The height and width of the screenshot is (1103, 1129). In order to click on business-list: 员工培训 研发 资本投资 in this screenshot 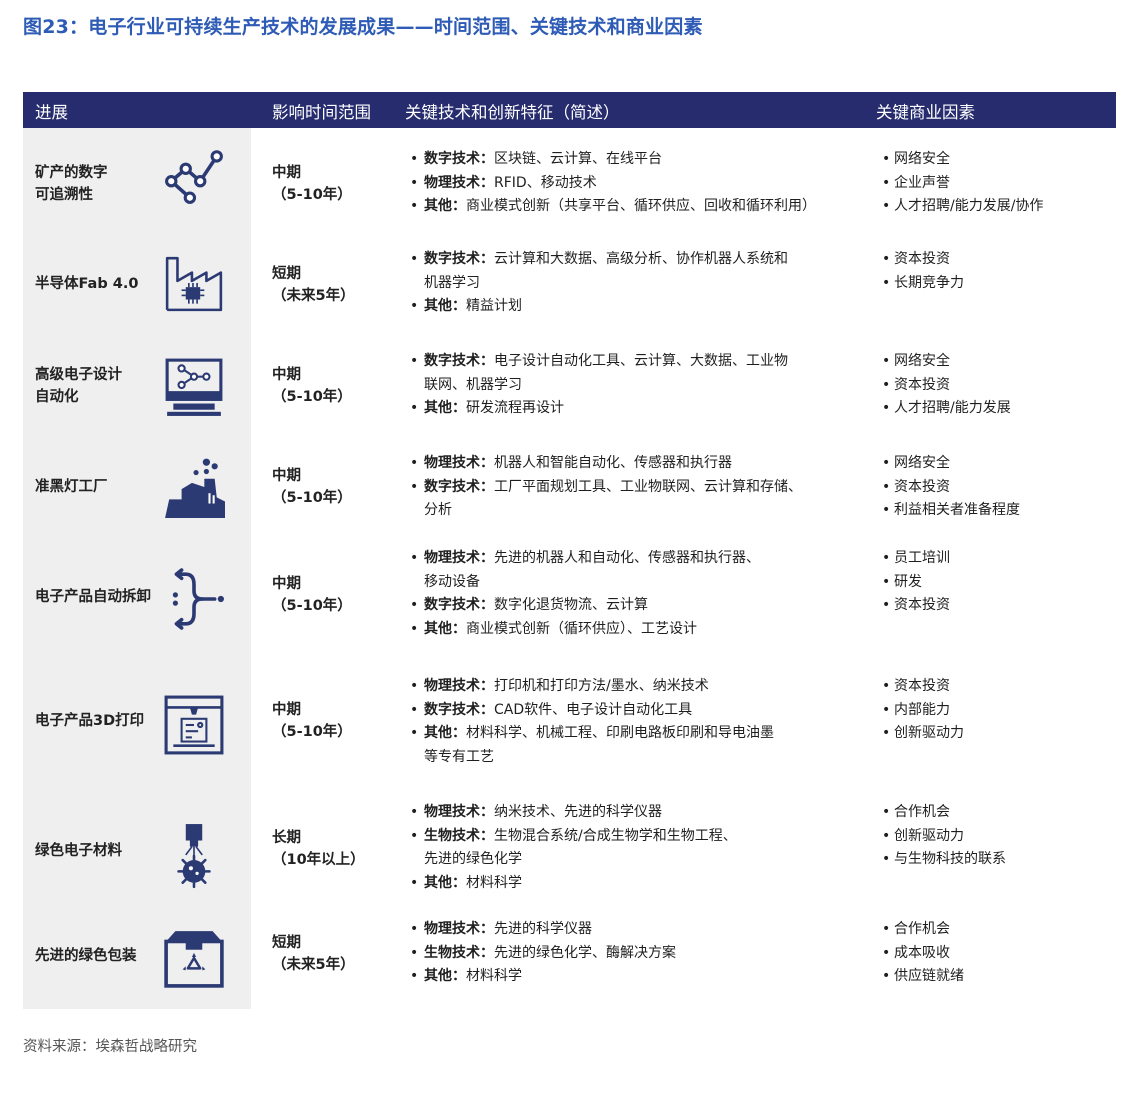, I will do `click(995, 582)`.